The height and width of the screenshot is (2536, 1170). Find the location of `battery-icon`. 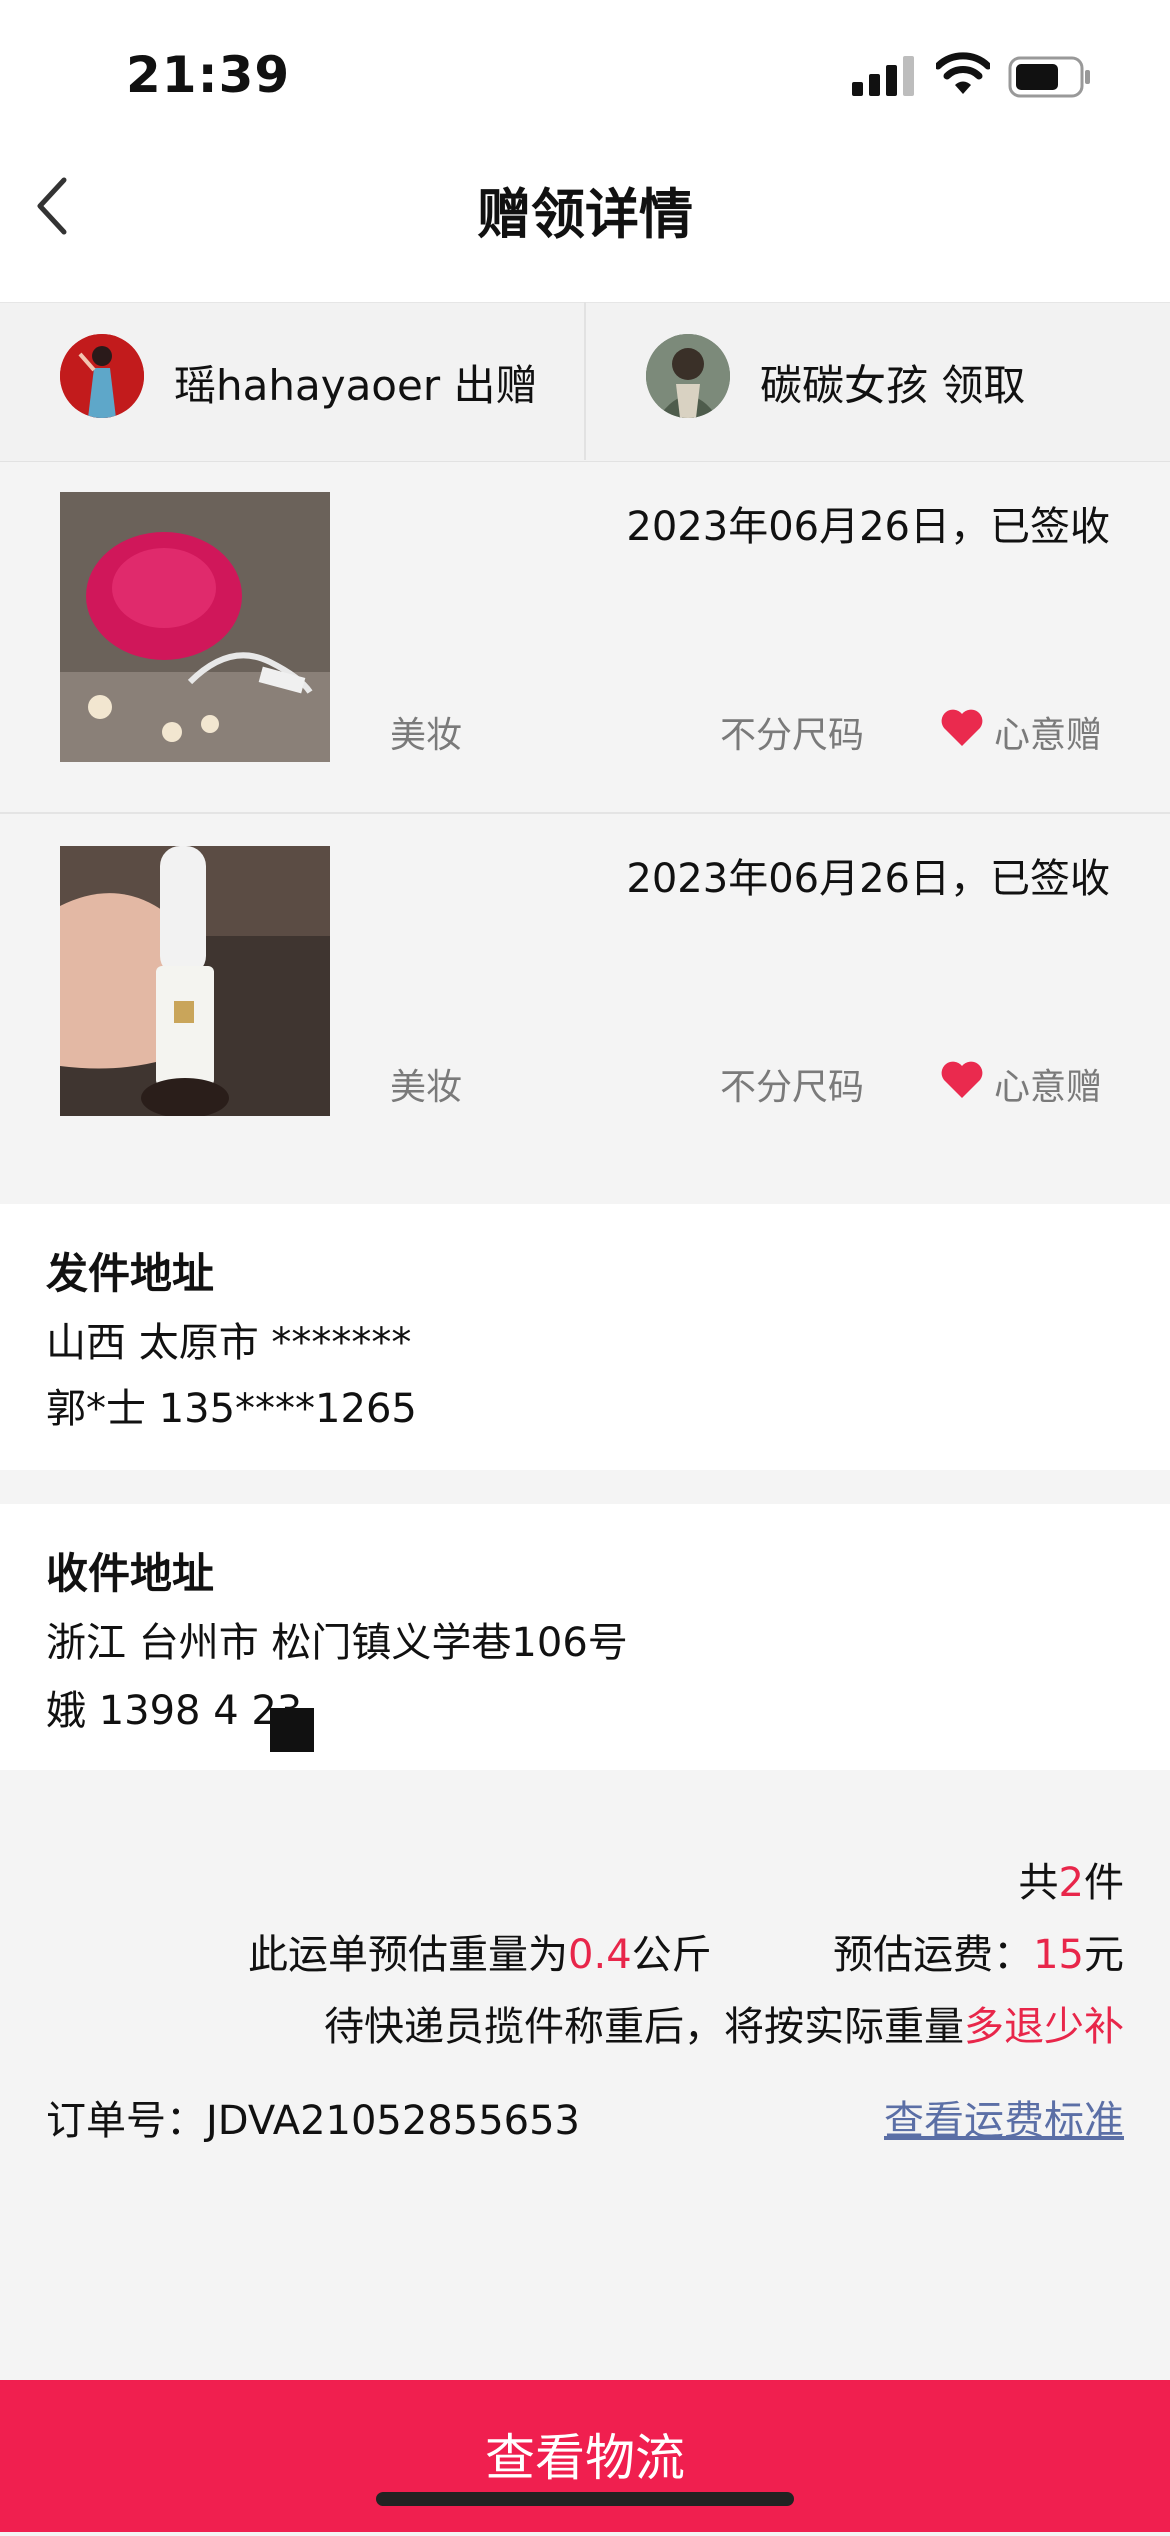

battery-icon is located at coordinates (1049, 77).